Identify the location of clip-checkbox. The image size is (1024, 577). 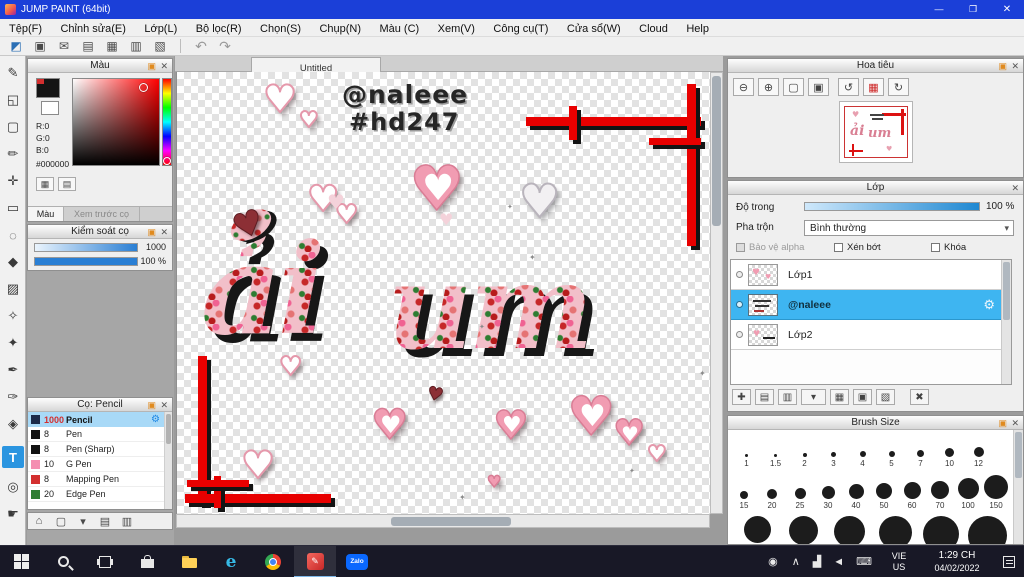
(838, 247).